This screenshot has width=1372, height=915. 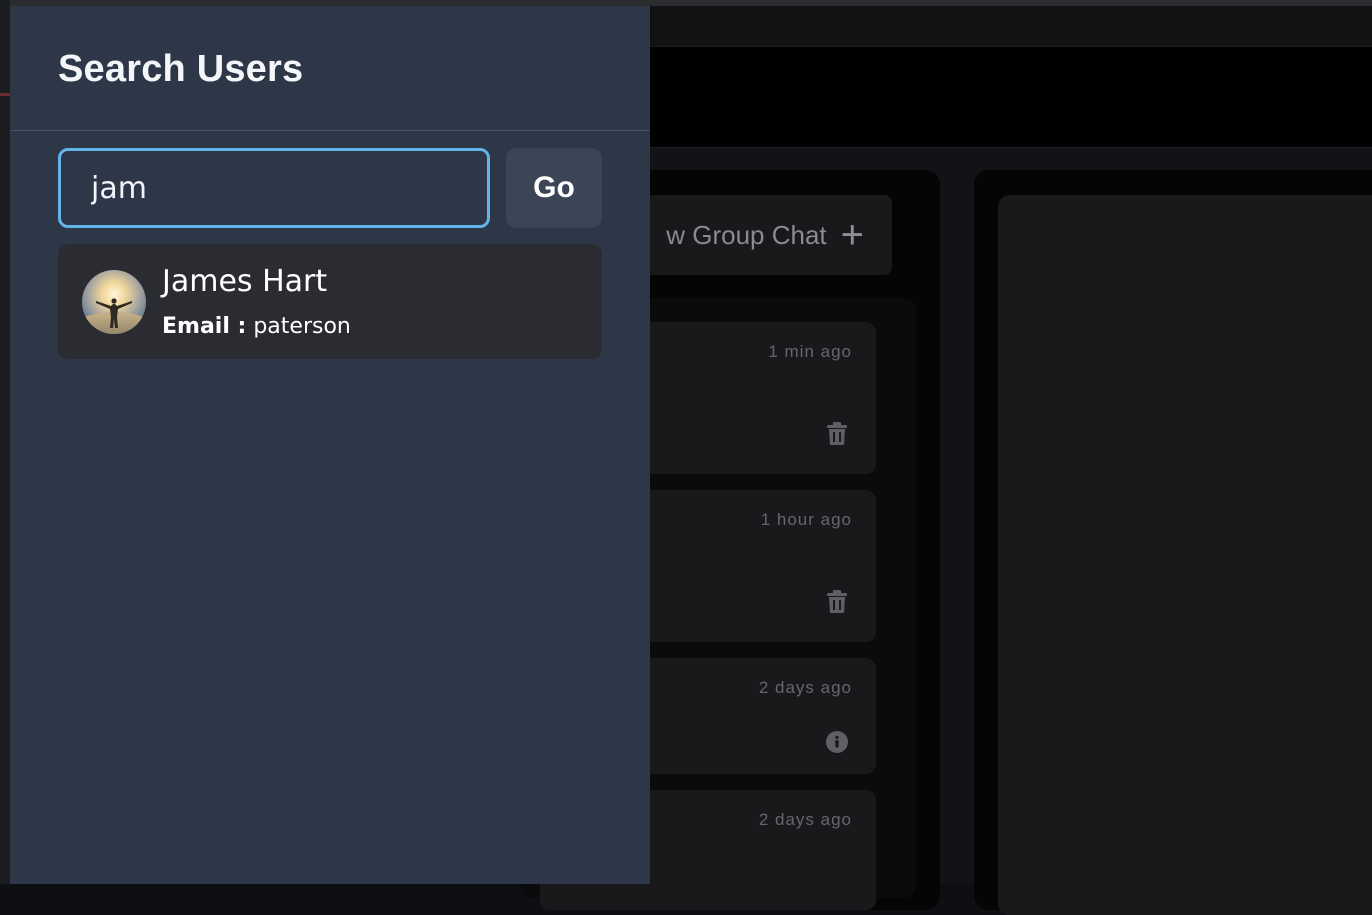 What do you see at coordinates (852, 235) in the screenshot?
I see `plus-icon: +` at bounding box center [852, 235].